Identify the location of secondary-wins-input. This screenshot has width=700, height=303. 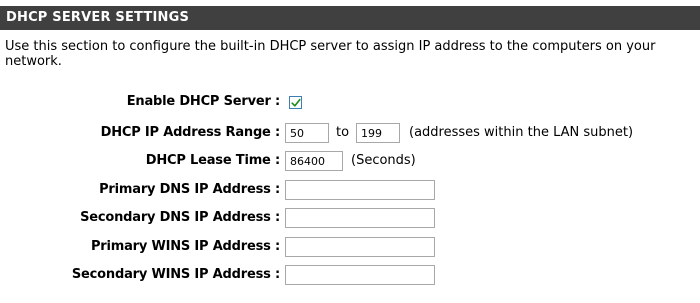
(360, 275).